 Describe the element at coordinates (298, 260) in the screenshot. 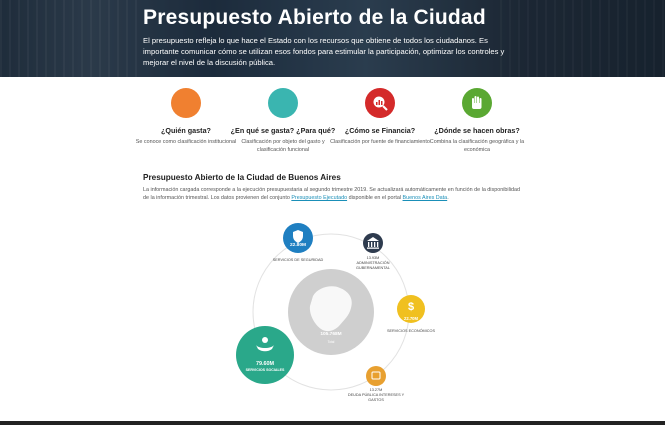

I see `node-label: Servicios de Seguridad` at that location.